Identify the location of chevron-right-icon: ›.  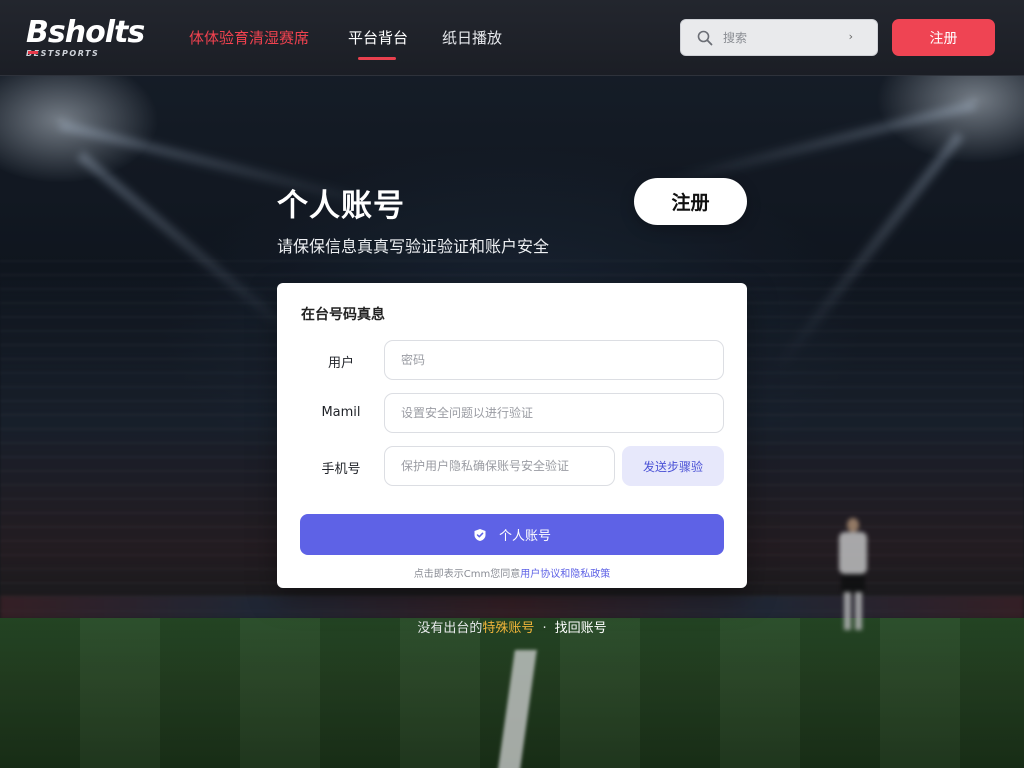
(850, 36).